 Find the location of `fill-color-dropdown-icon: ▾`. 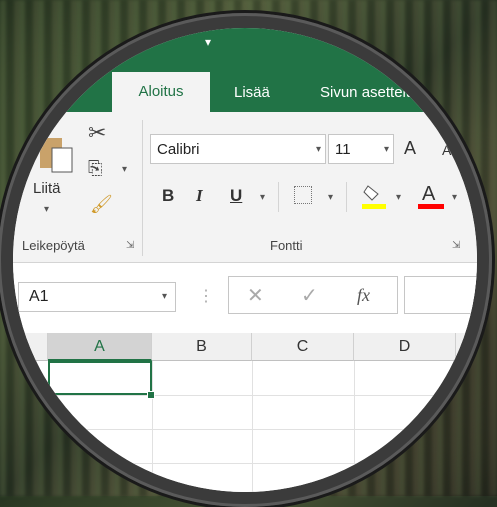

fill-color-dropdown-icon: ▾ is located at coordinates (398, 197).